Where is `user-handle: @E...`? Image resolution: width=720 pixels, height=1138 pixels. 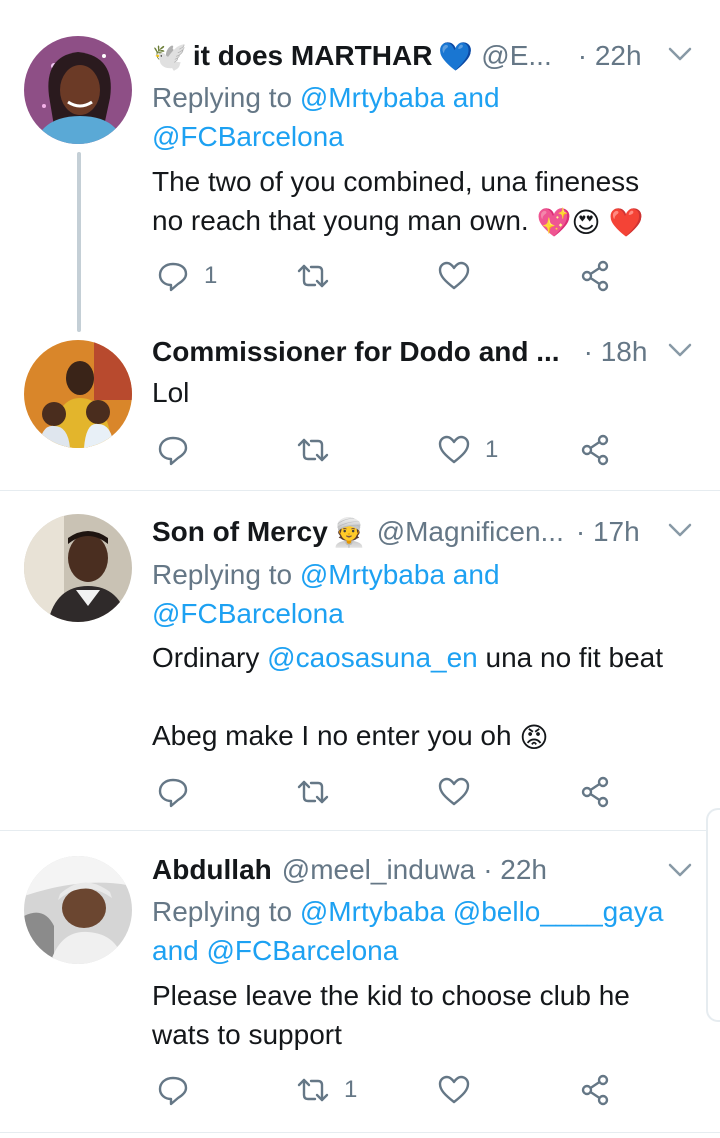 user-handle: @E... is located at coordinates (516, 56).